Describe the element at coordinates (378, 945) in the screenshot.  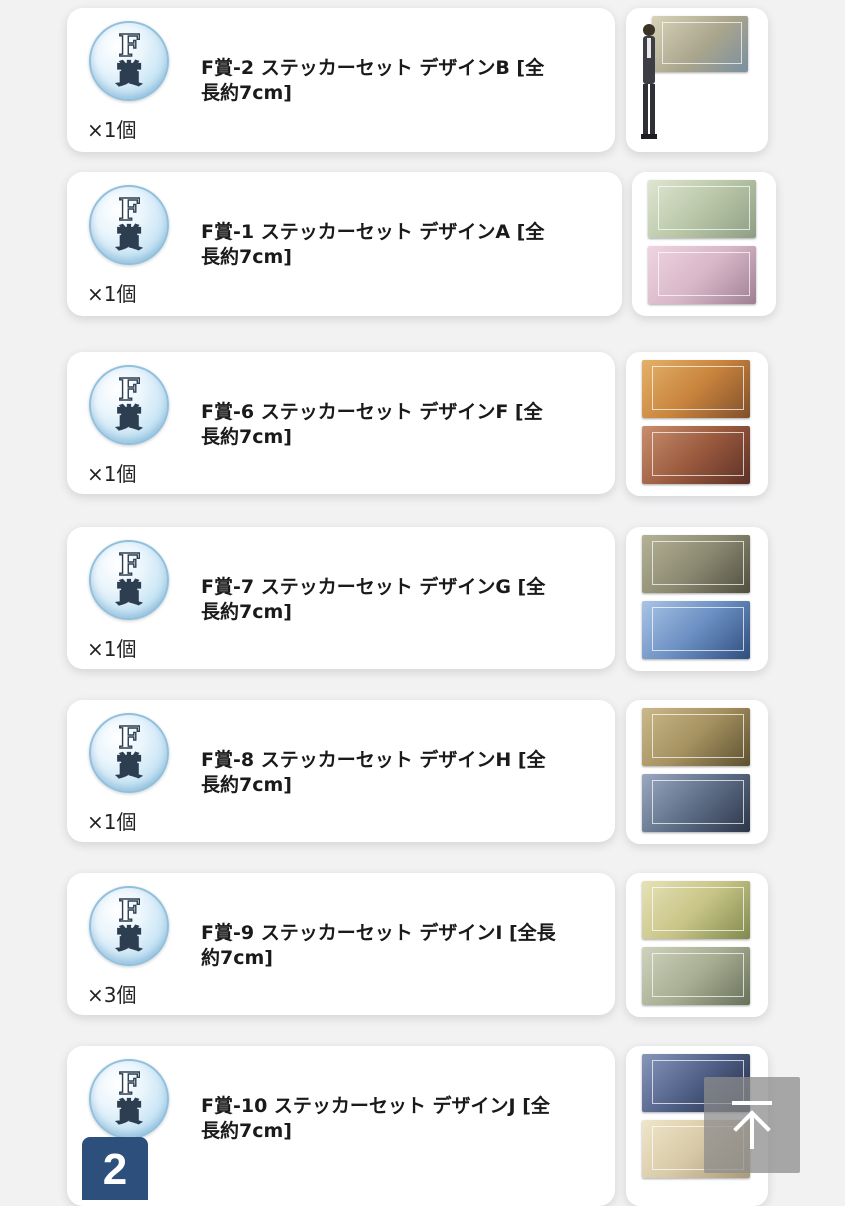
I see `prize-title: F賞-9 ステッカーセット デザインI [全長約7cm]` at that location.